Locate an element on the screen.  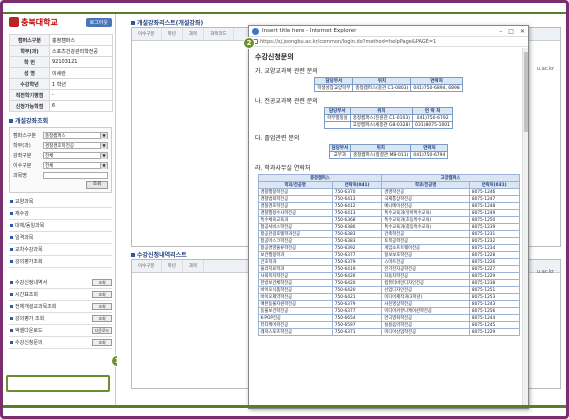
table-cell: 사진영상학전공 is located at coordinates (425, 304).